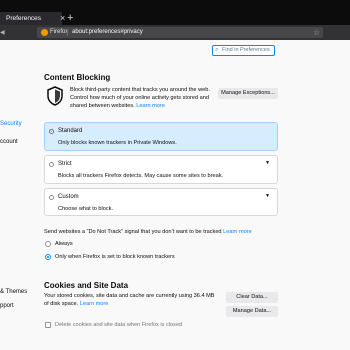 The image size is (350, 350). Describe the element at coordinates (11, 124) in the screenshot. I see `sidebar-item-privacy-security: Security` at that location.